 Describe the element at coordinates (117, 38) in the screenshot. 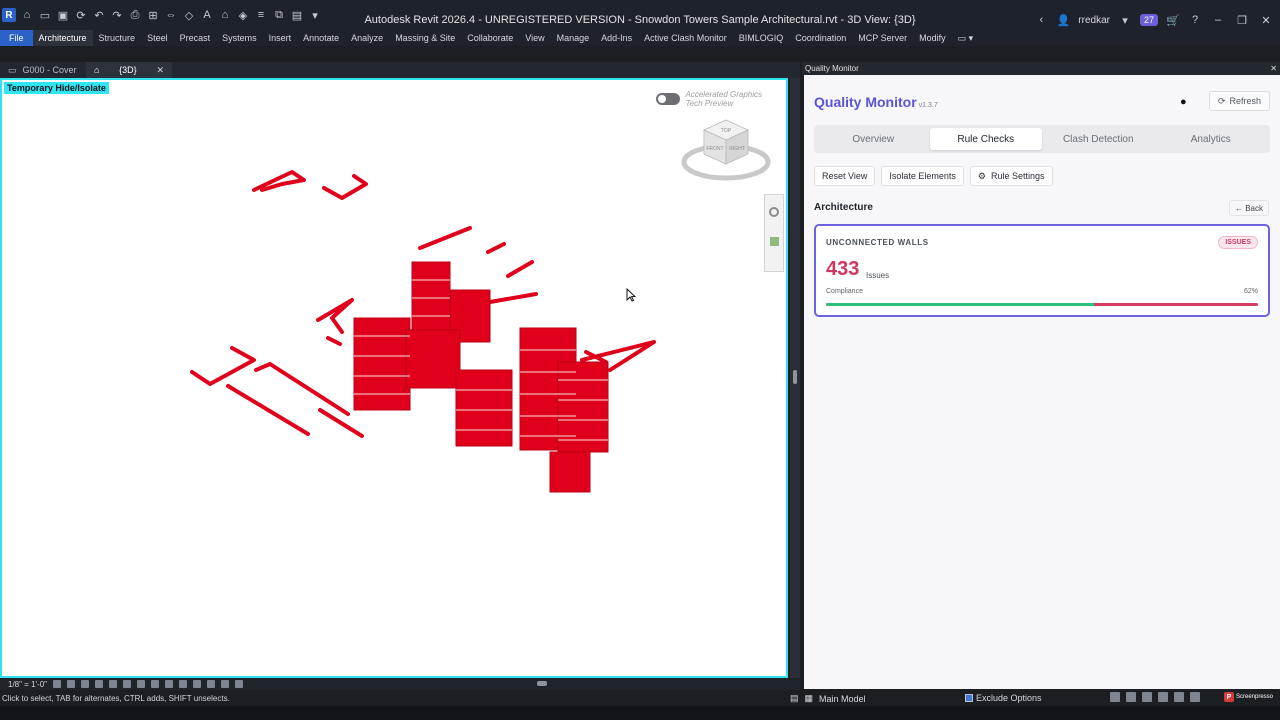

I see `ribbon-tab-structure: Structure` at that location.